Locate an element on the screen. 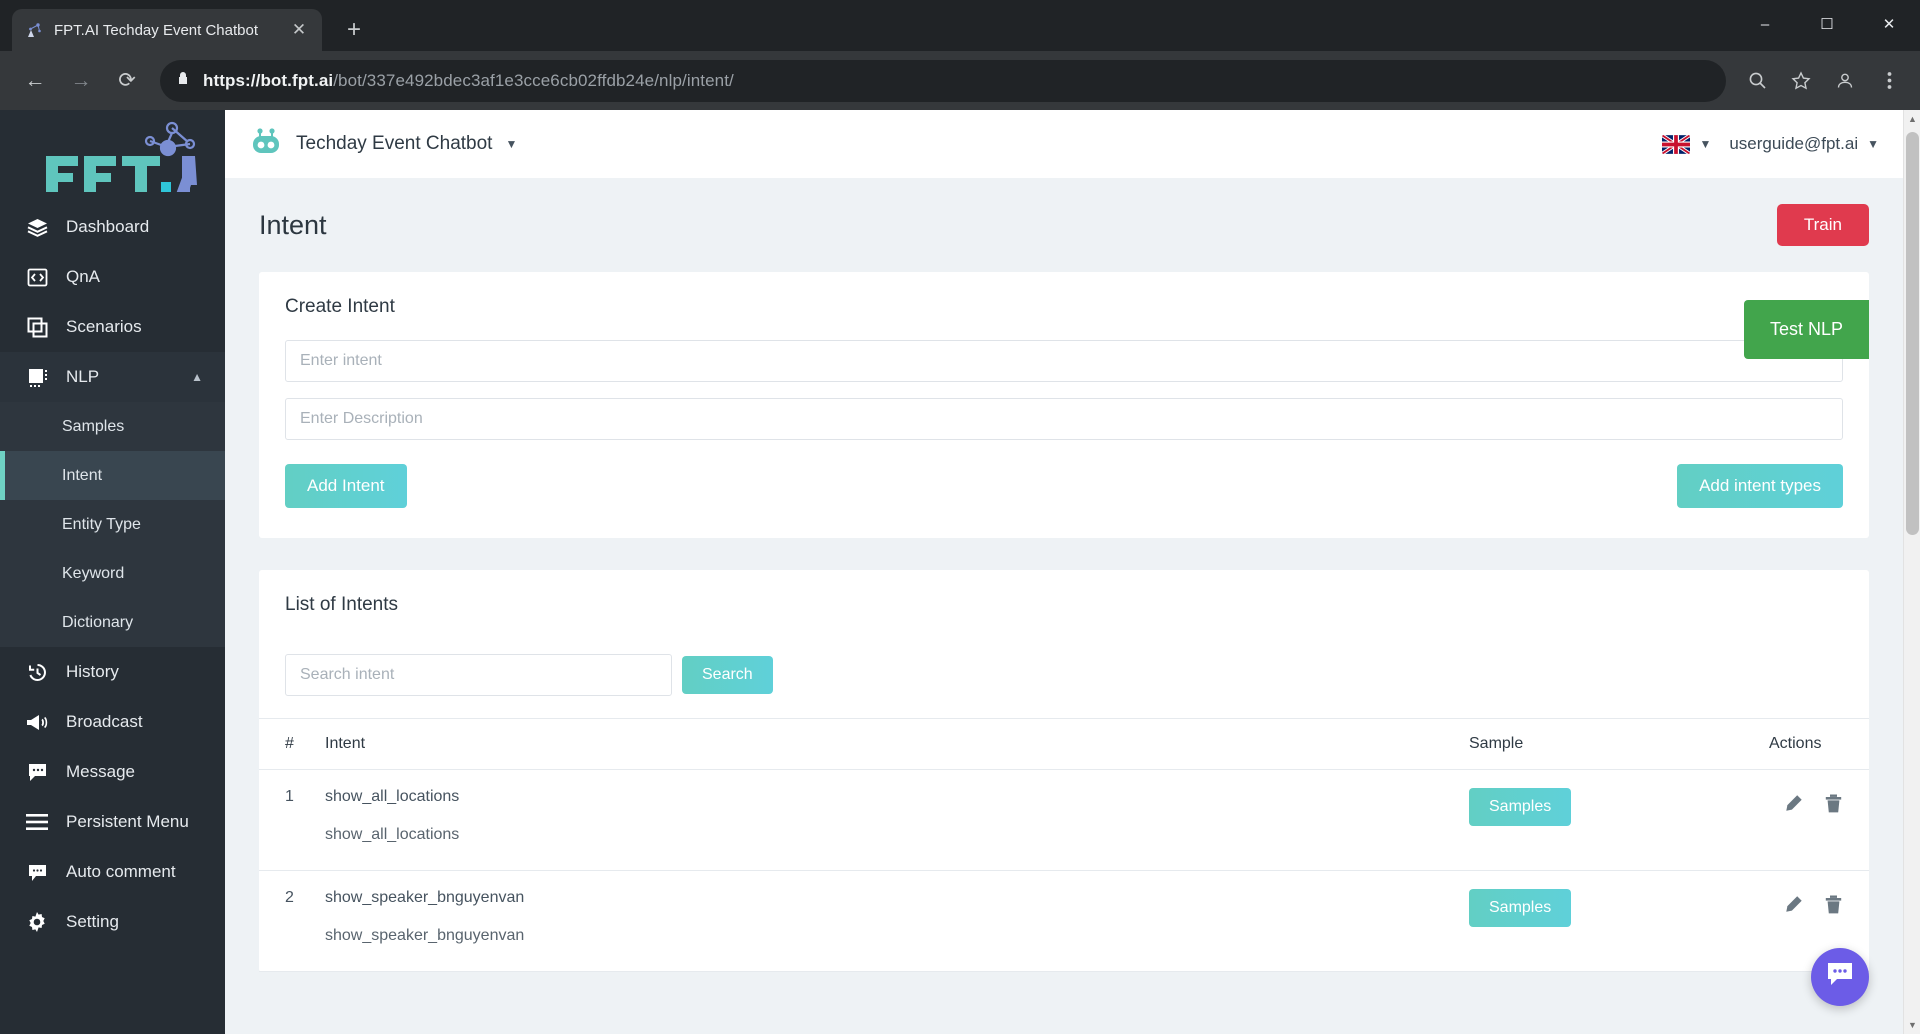  window-controls: – ☐ ✕ is located at coordinates (1827, 24).